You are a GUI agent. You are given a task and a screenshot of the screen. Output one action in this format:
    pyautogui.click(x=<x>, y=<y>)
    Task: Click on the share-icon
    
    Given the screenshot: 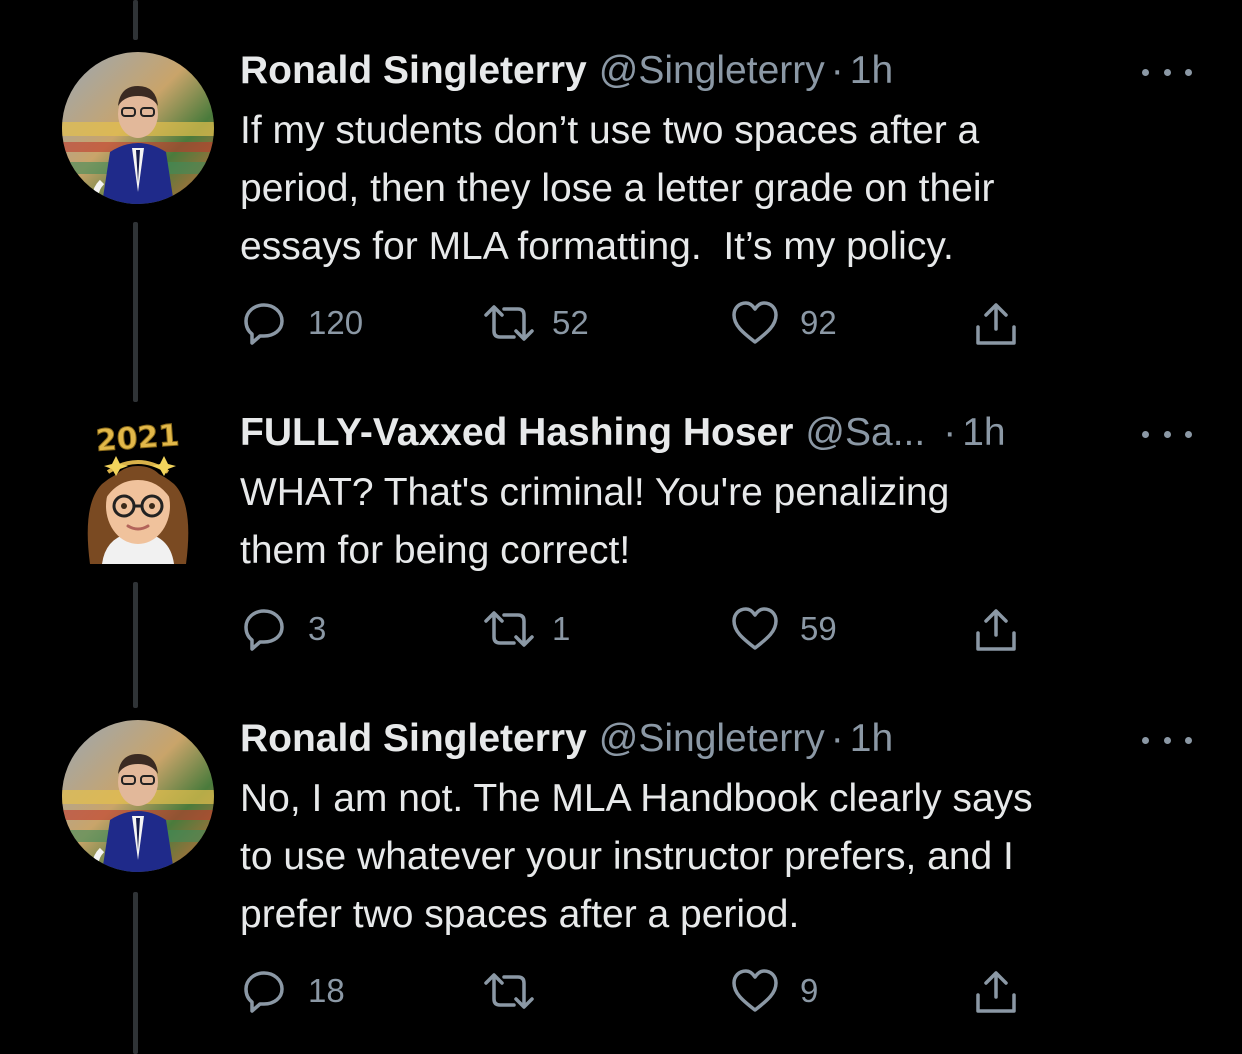 What is the action you would take?
    pyautogui.click(x=996, y=992)
    